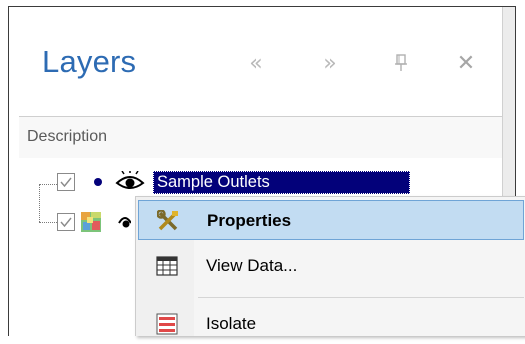 Image resolution: width=525 pixels, height=344 pixels. Describe the element at coordinates (361, 297) in the screenshot. I see `menu-separator` at that location.